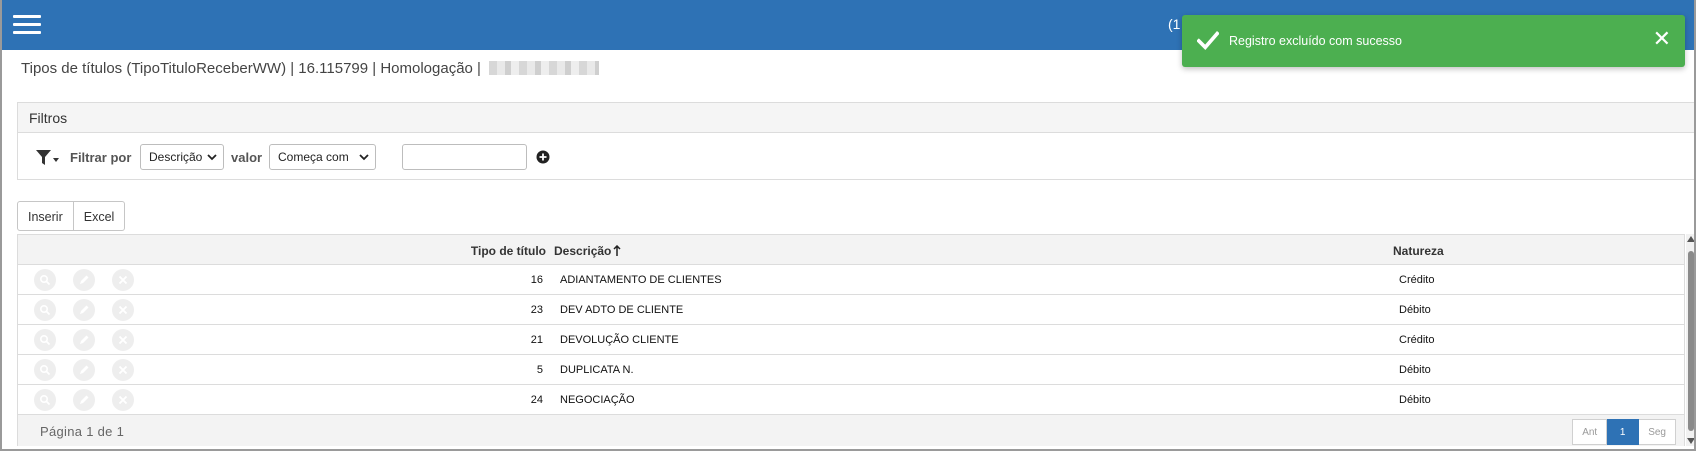 The height and width of the screenshot is (451, 1696). What do you see at coordinates (641, 280) in the screenshot?
I see `row-descricao: ADIANTAMENTO DE CLIENTES` at bounding box center [641, 280].